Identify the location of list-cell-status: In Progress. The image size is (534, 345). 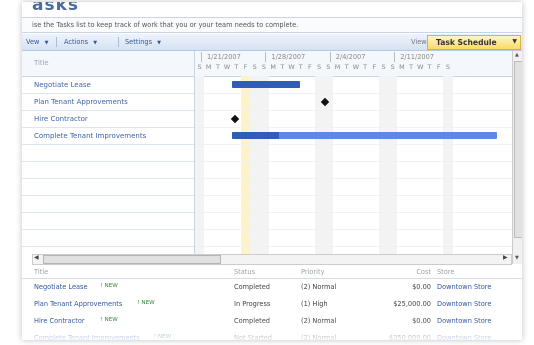
(252, 304).